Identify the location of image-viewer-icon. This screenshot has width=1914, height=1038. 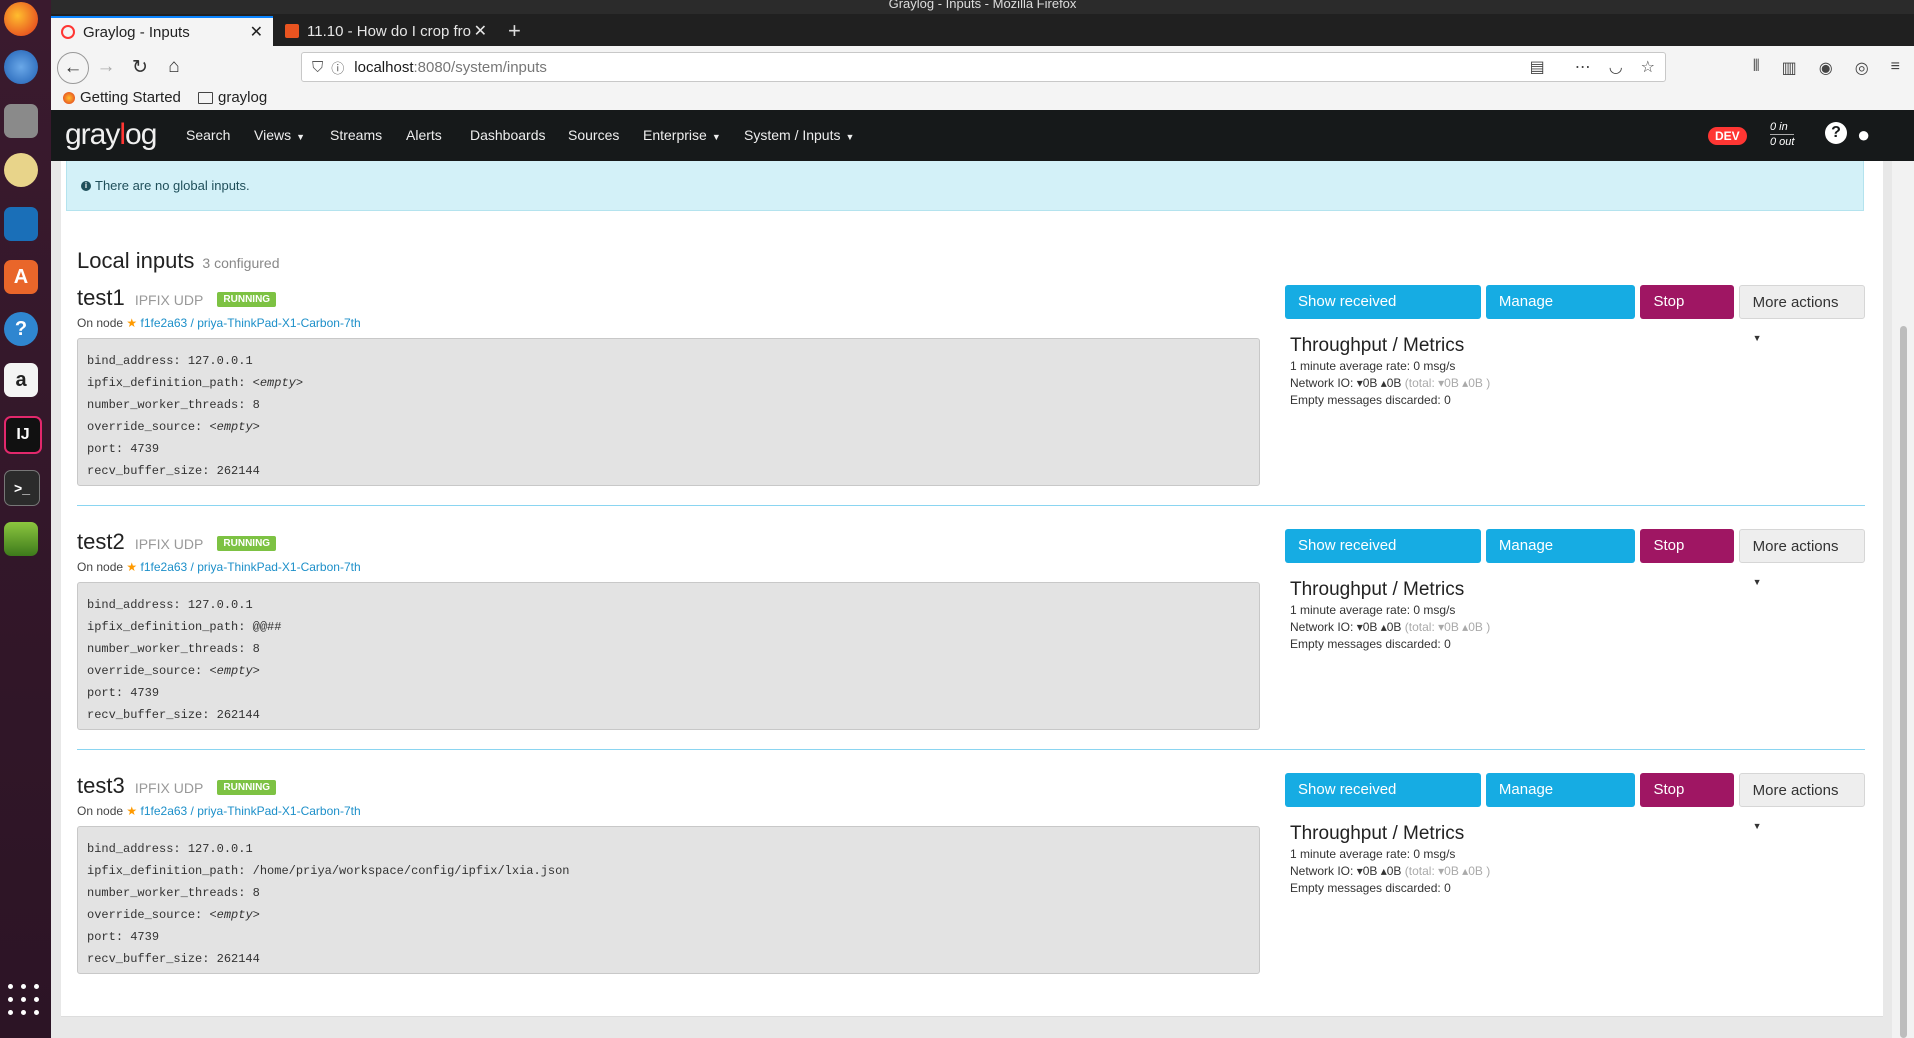
(21, 539).